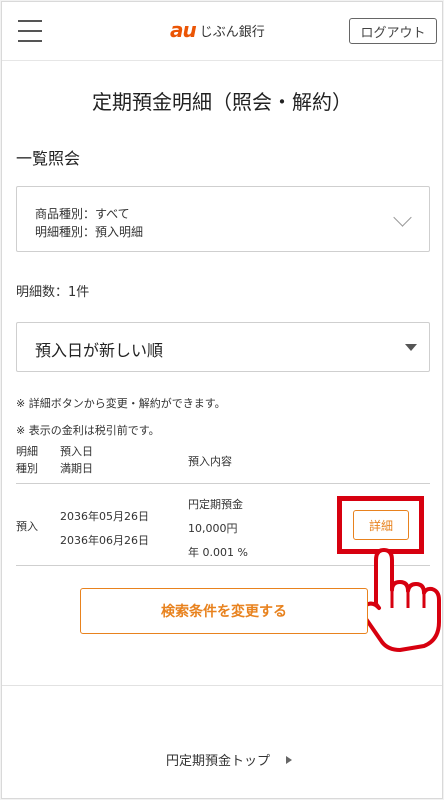 This screenshot has height=800, width=444. Describe the element at coordinates (232, 32) in the screenshot. I see `logo-text: じぶん銀行` at that location.